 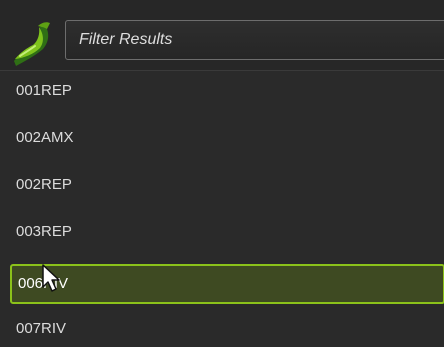 What do you see at coordinates (44, 231) in the screenshot?
I see `list-item-label: 003REP` at bounding box center [44, 231].